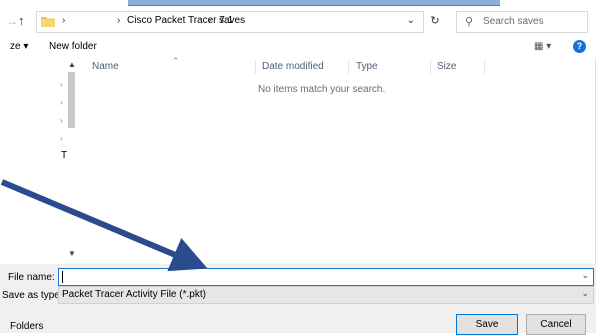 The width and height of the screenshot is (596, 335). I want to click on breadcrumb-saves: saves, so click(232, 20).